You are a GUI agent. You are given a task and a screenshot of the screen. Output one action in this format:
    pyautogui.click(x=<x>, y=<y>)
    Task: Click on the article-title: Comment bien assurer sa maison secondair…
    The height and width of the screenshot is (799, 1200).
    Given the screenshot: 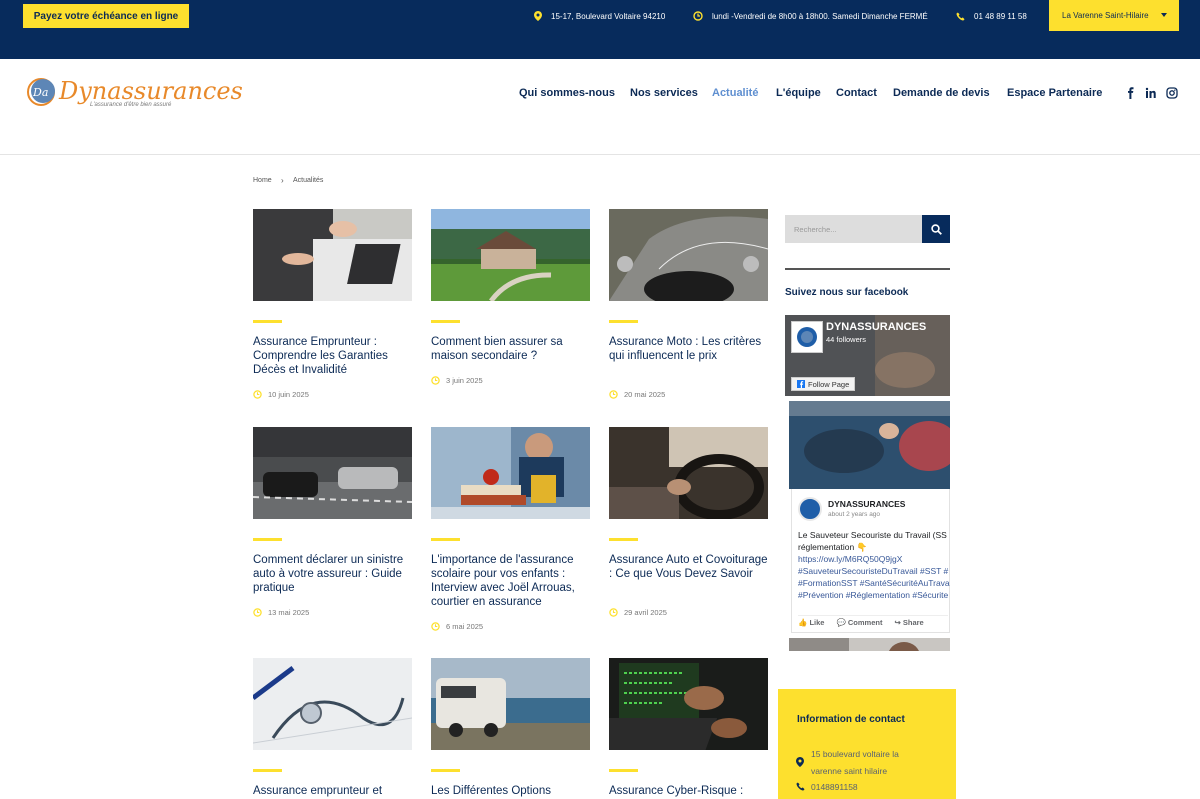 What is the action you would take?
    pyautogui.click(x=510, y=349)
    